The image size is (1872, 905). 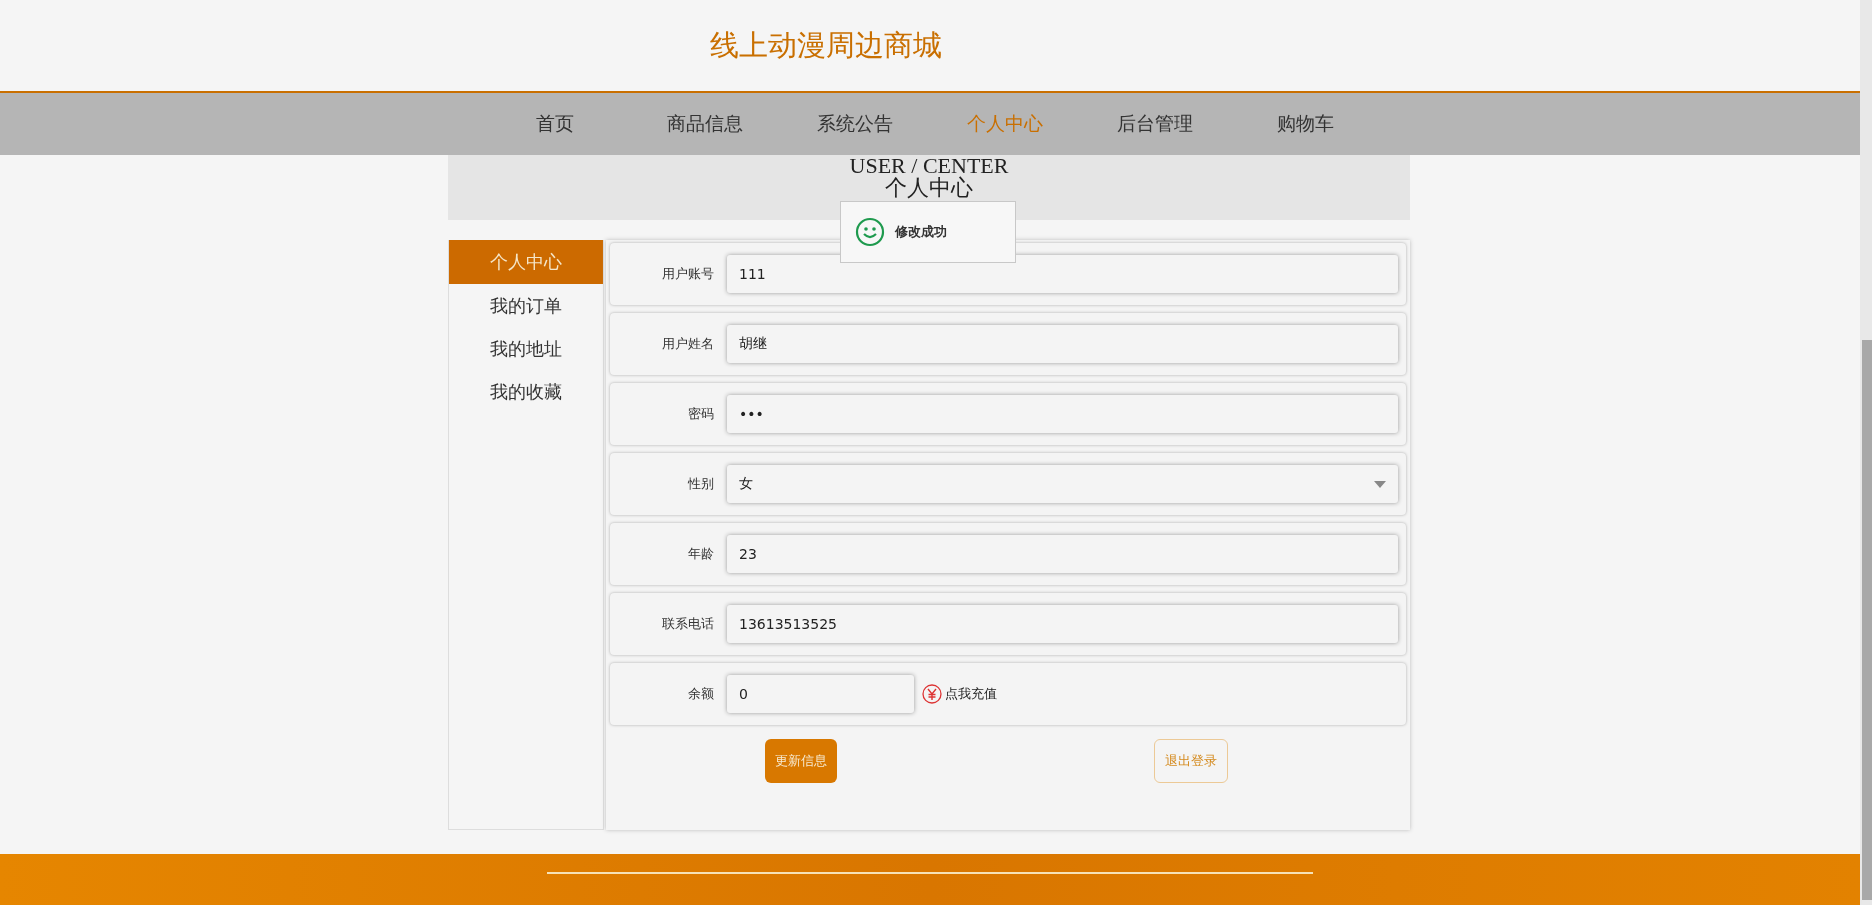 What do you see at coordinates (921, 232) in the screenshot?
I see `toast-message: 修改成功` at bounding box center [921, 232].